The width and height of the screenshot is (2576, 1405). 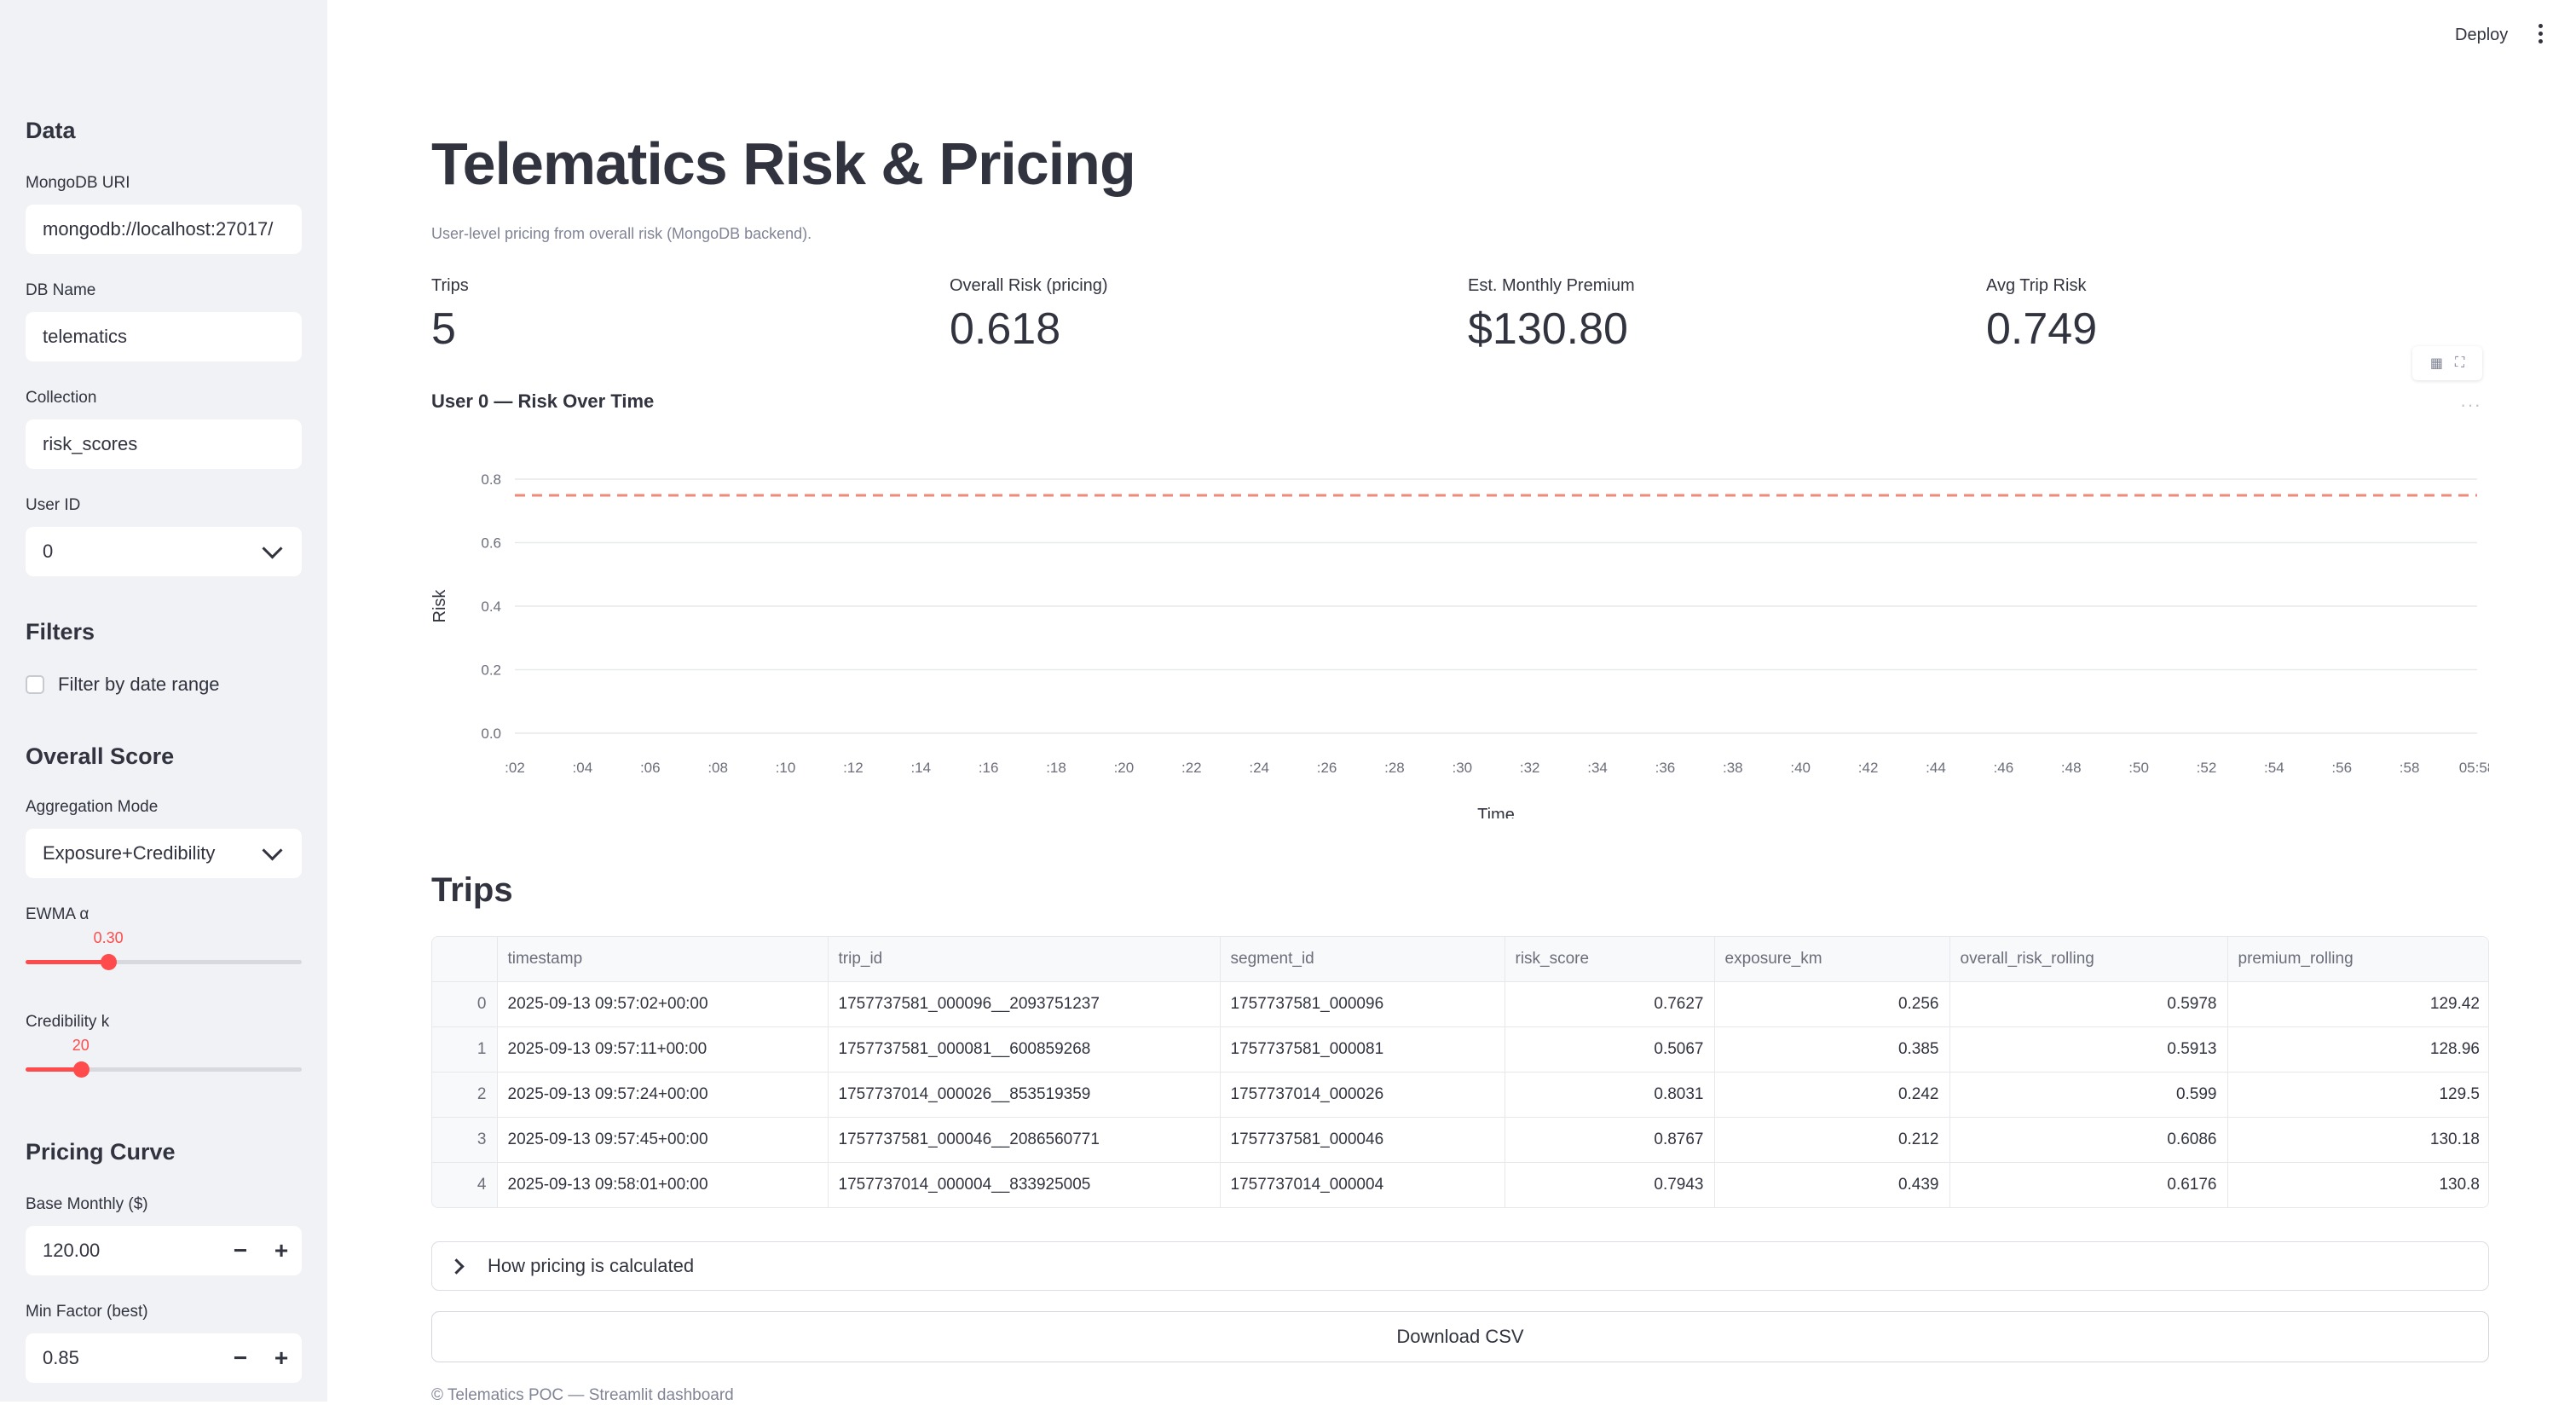 What do you see at coordinates (2357, 1004) in the screenshot?
I see `table-cell: 129.42` at bounding box center [2357, 1004].